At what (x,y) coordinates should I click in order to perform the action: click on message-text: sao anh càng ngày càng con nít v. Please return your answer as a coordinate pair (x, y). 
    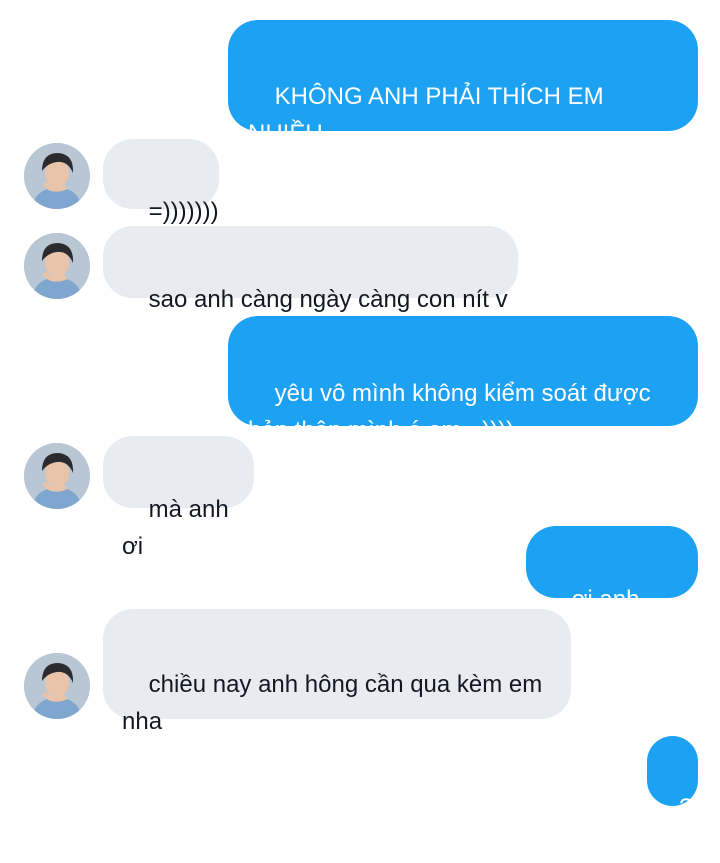
    Looking at the image, I should click on (328, 299).